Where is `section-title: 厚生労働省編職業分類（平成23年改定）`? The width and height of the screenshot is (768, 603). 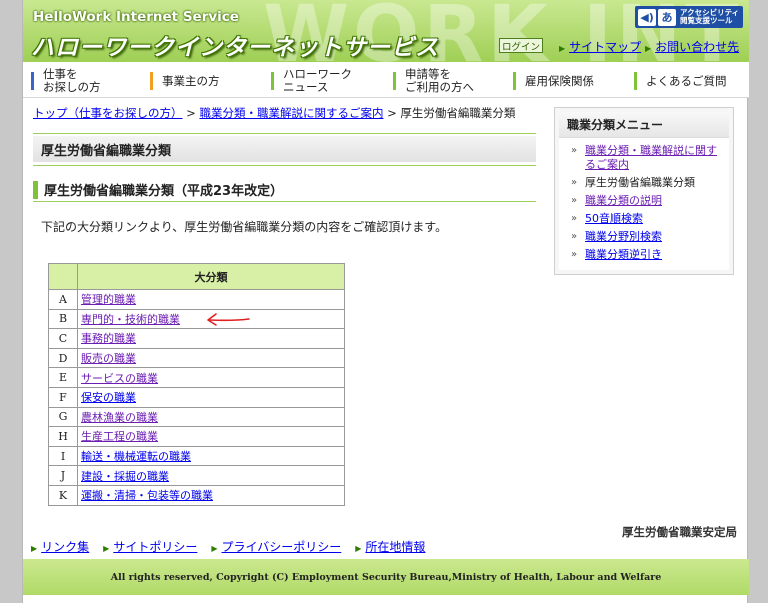 section-title: 厚生労働省編職業分類（平成23年改定） is located at coordinates (284, 190).